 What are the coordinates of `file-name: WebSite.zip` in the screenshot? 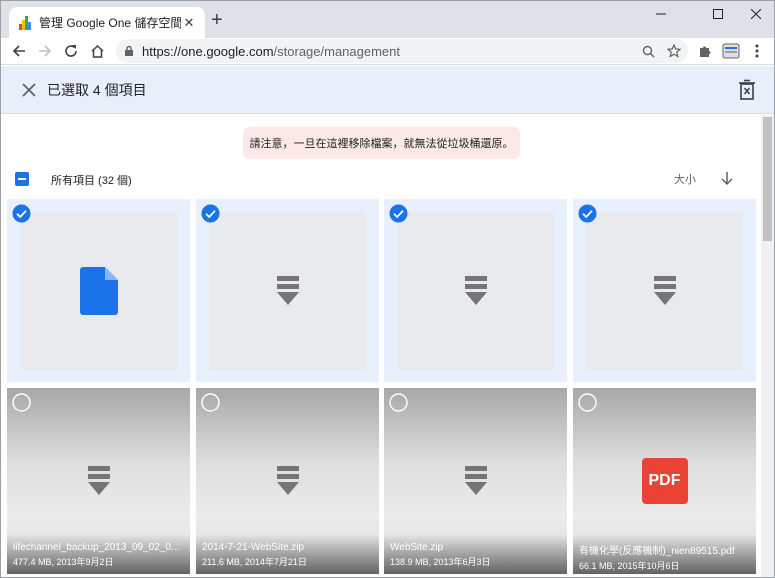 It's located at (417, 547).